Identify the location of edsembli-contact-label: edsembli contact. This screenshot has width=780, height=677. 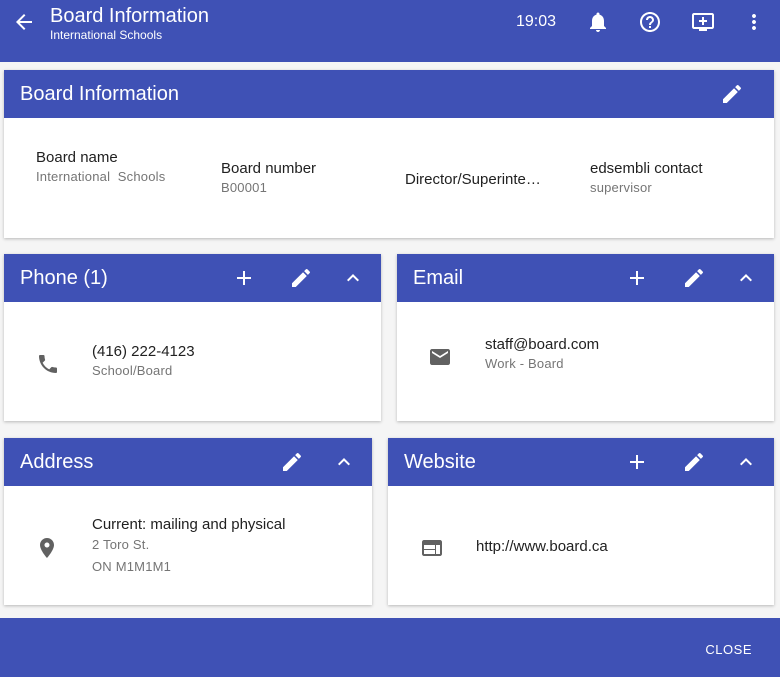
(646, 168).